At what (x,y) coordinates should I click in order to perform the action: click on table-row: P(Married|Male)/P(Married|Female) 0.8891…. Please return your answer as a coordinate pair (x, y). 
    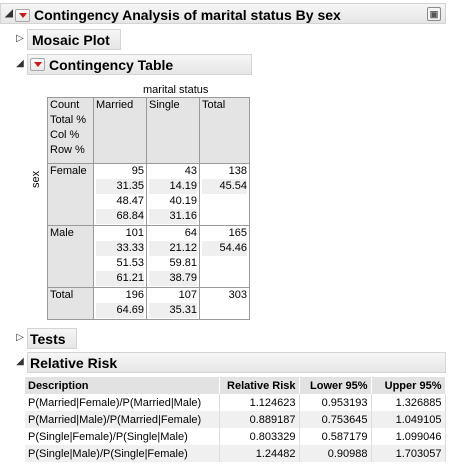
    Looking at the image, I should click on (235, 419).